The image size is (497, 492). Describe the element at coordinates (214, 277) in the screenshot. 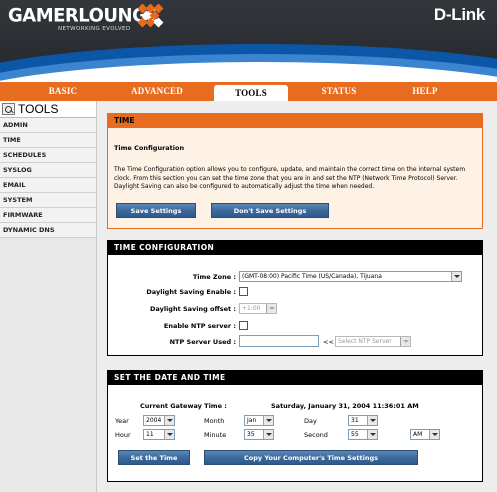

I see `time-zone-label: Time Zone :` at that location.